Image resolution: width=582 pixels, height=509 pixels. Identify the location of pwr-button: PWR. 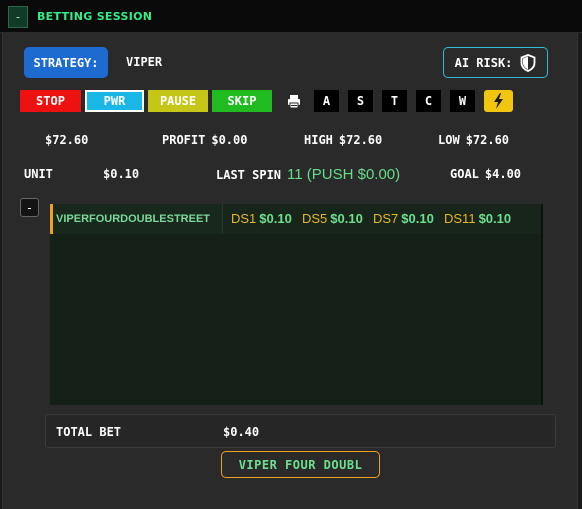
(114, 101).